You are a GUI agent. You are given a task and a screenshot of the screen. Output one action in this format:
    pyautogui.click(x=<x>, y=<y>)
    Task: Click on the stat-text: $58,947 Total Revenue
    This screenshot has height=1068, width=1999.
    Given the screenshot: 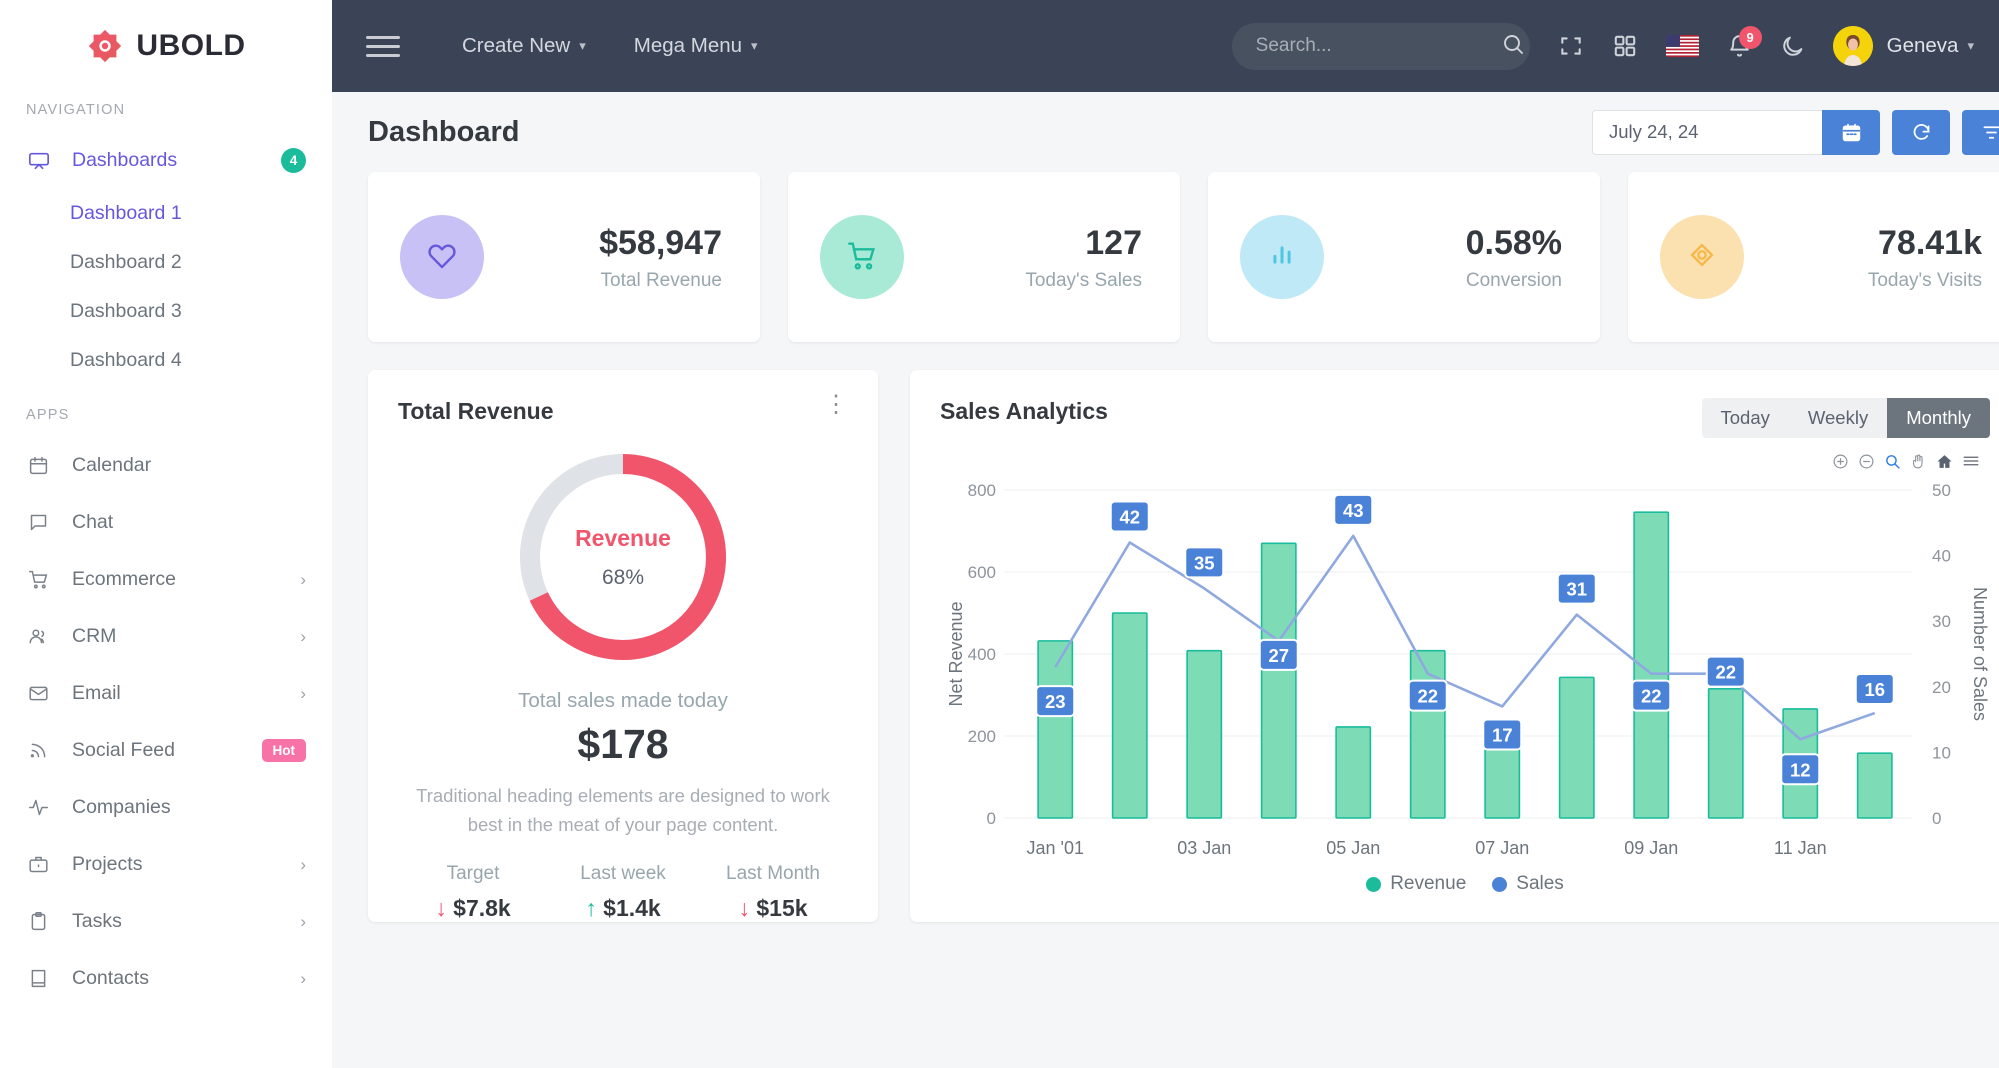 What is the action you would take?
    pyautogui.click(x=660, y=257)
    